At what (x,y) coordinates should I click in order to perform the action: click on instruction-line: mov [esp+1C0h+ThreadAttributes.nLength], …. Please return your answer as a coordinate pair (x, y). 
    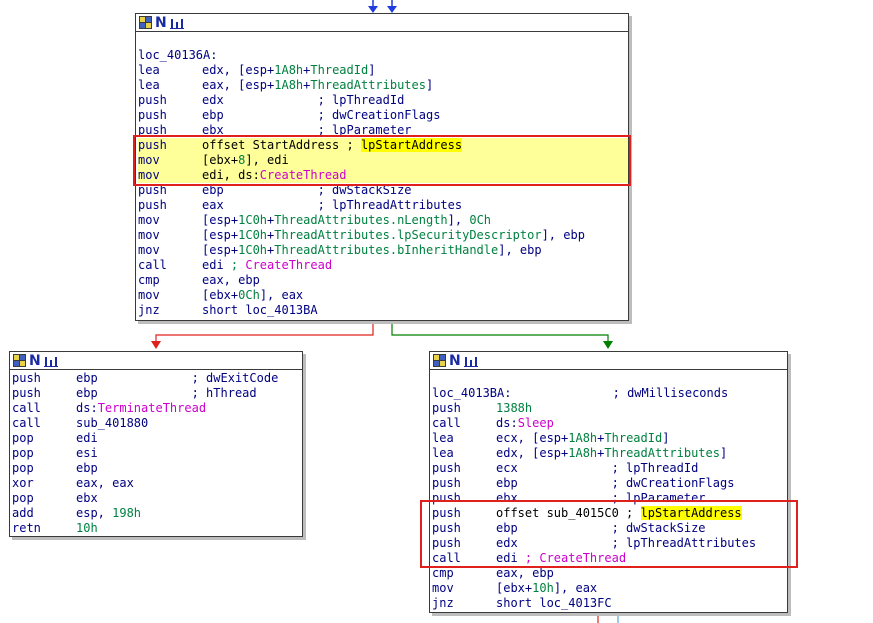
    Looking at the image, I should click on (383, 220).